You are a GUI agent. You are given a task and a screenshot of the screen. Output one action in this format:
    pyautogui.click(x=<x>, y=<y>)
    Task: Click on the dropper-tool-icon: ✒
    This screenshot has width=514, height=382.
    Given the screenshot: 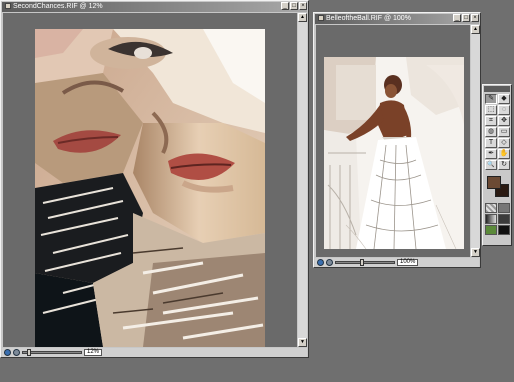 What is the action you would take?
    pyautogui.click(x=491, y=154)
    